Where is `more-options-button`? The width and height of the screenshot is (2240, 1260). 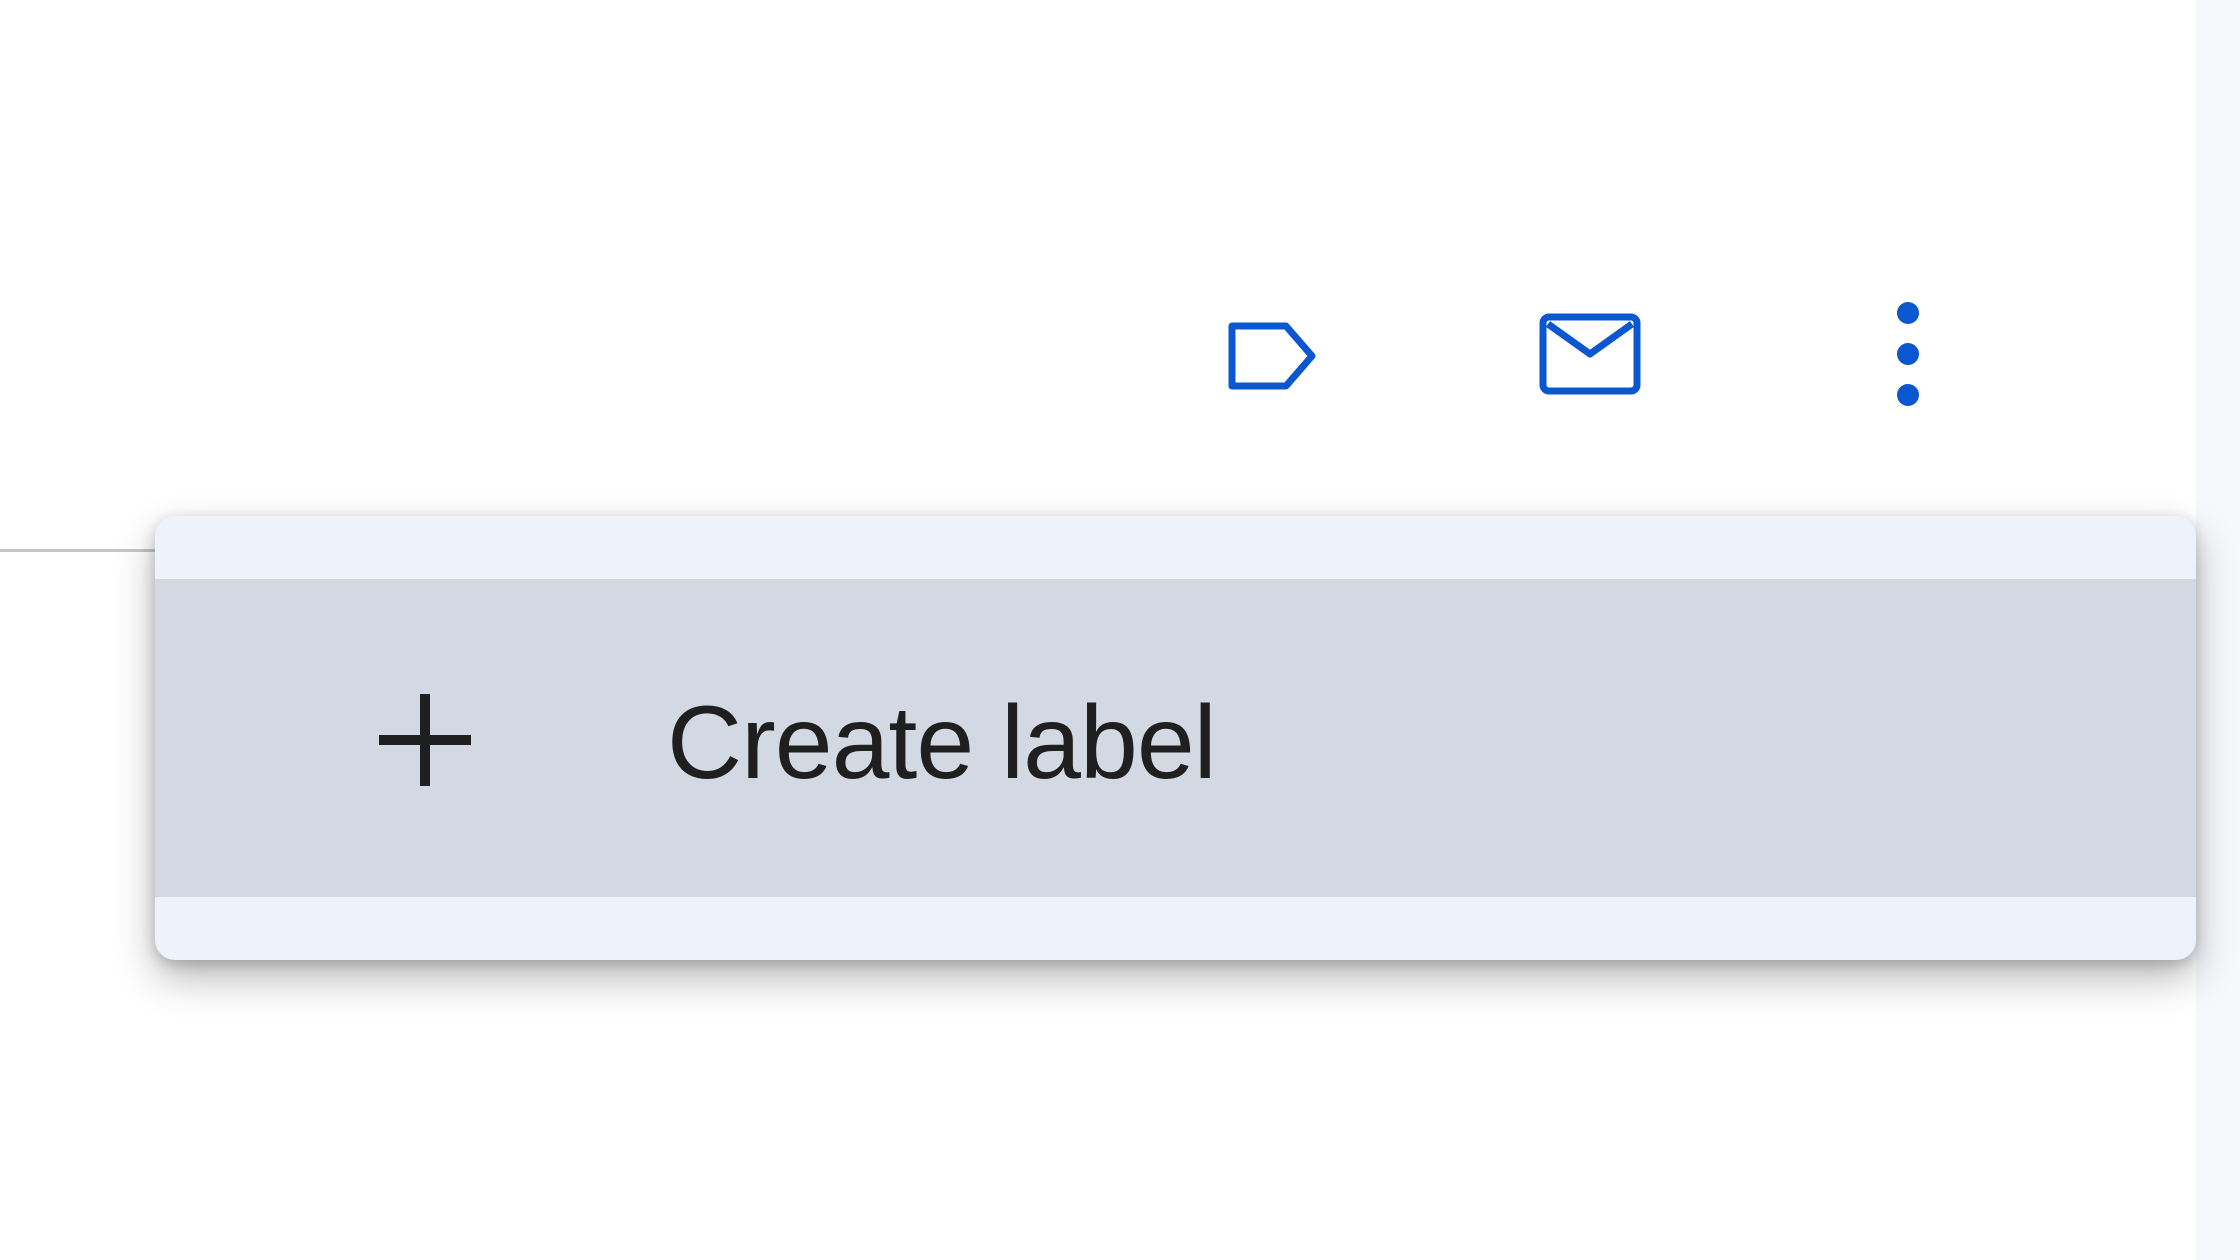
more-options-button is located at coordinates (1908, 354).